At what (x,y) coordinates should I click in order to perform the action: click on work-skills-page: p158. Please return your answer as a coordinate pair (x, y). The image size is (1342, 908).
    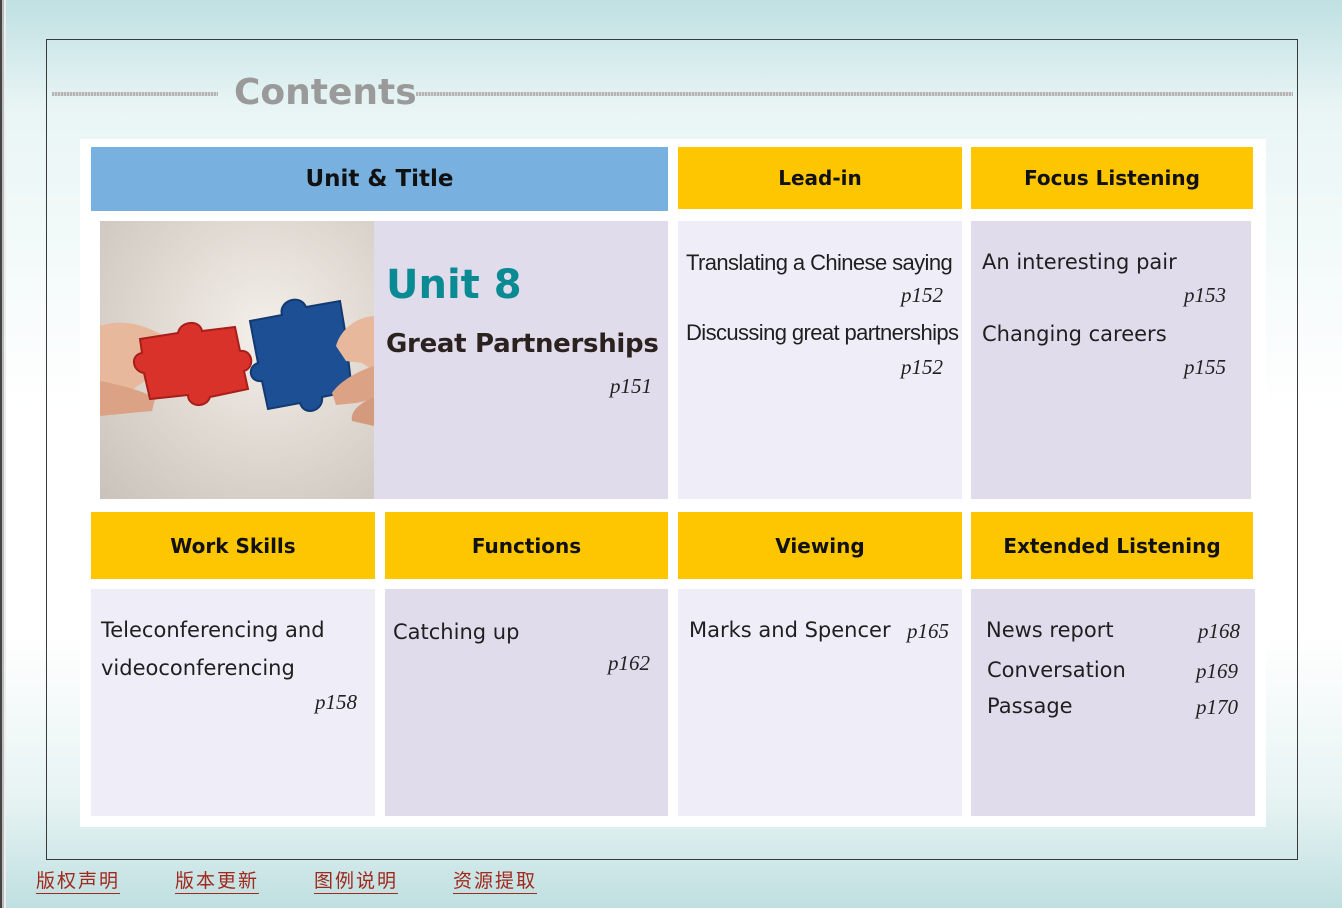
    Looking at the image, I should click on (336, 702).